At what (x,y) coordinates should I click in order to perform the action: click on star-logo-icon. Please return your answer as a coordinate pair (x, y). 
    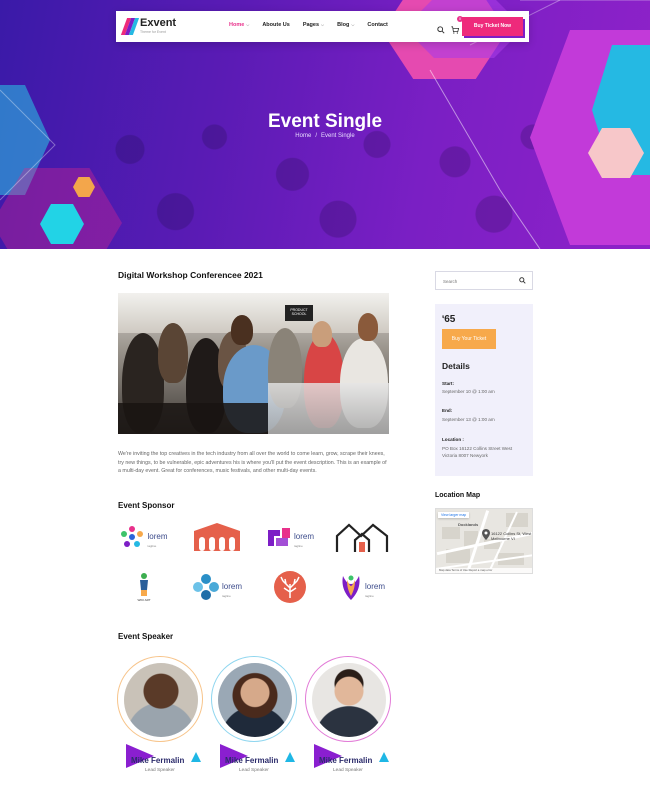
    Looking at the image, I should click on (132, 536).